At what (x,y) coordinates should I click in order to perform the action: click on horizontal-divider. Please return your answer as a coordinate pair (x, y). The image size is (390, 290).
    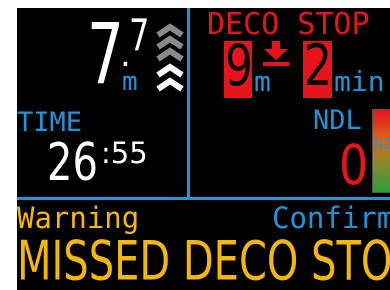
    Looking at the image, I should click on (203, 198).